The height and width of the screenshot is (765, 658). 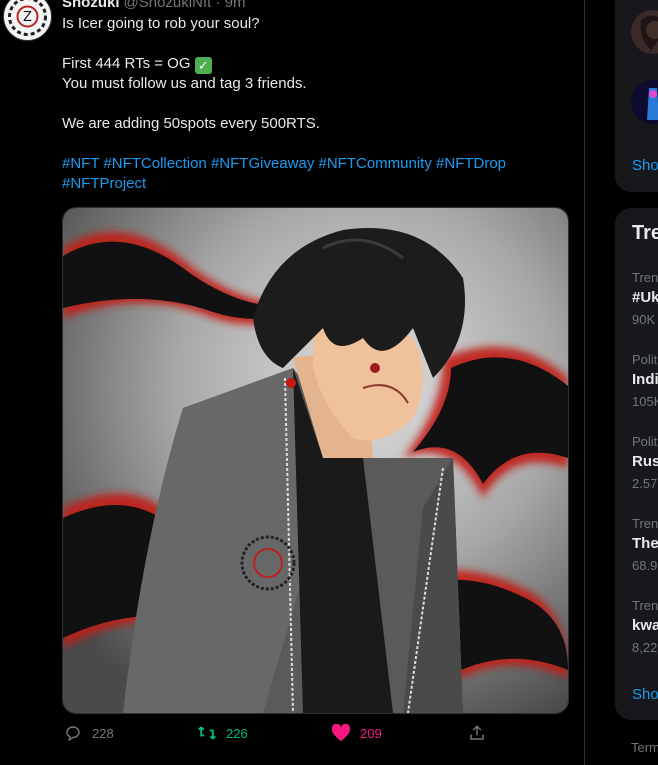 What do you see at coordinates (645, 297) in the screenshot?
I see `trend-name: #Uk` at bounding box center [645, 297].